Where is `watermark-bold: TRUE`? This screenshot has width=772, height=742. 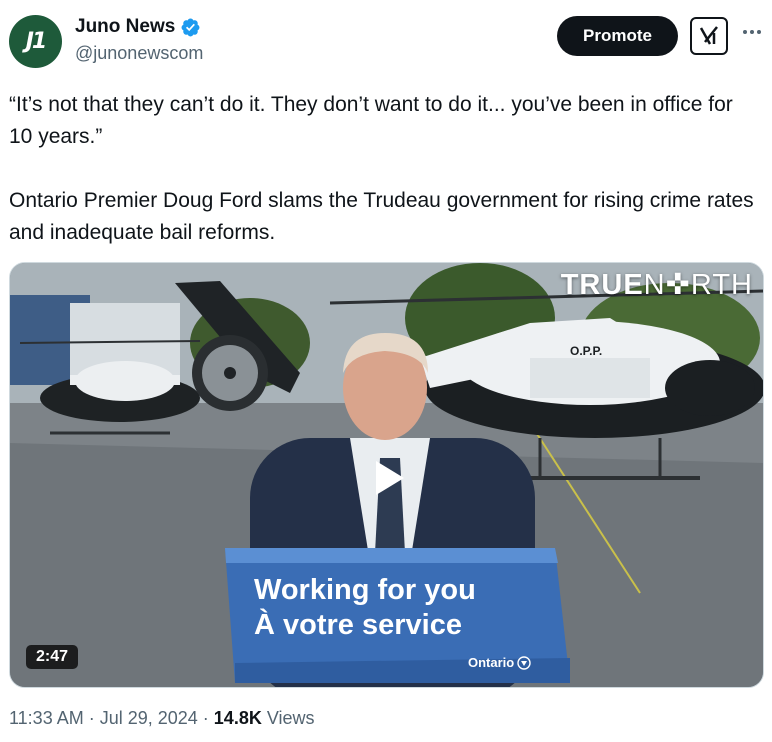
watermark-bold: TRUE is located at coordinates (602, 285).